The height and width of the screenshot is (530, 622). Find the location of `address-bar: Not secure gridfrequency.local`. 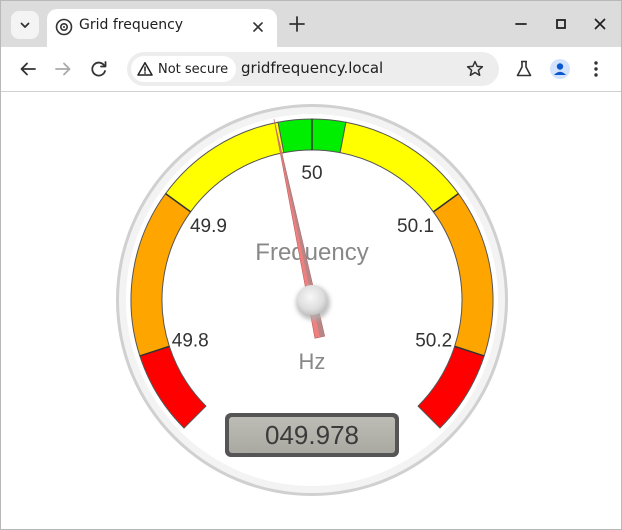

address-bar: Not secure gridfrequency.local is located at coordinates (313, 69).